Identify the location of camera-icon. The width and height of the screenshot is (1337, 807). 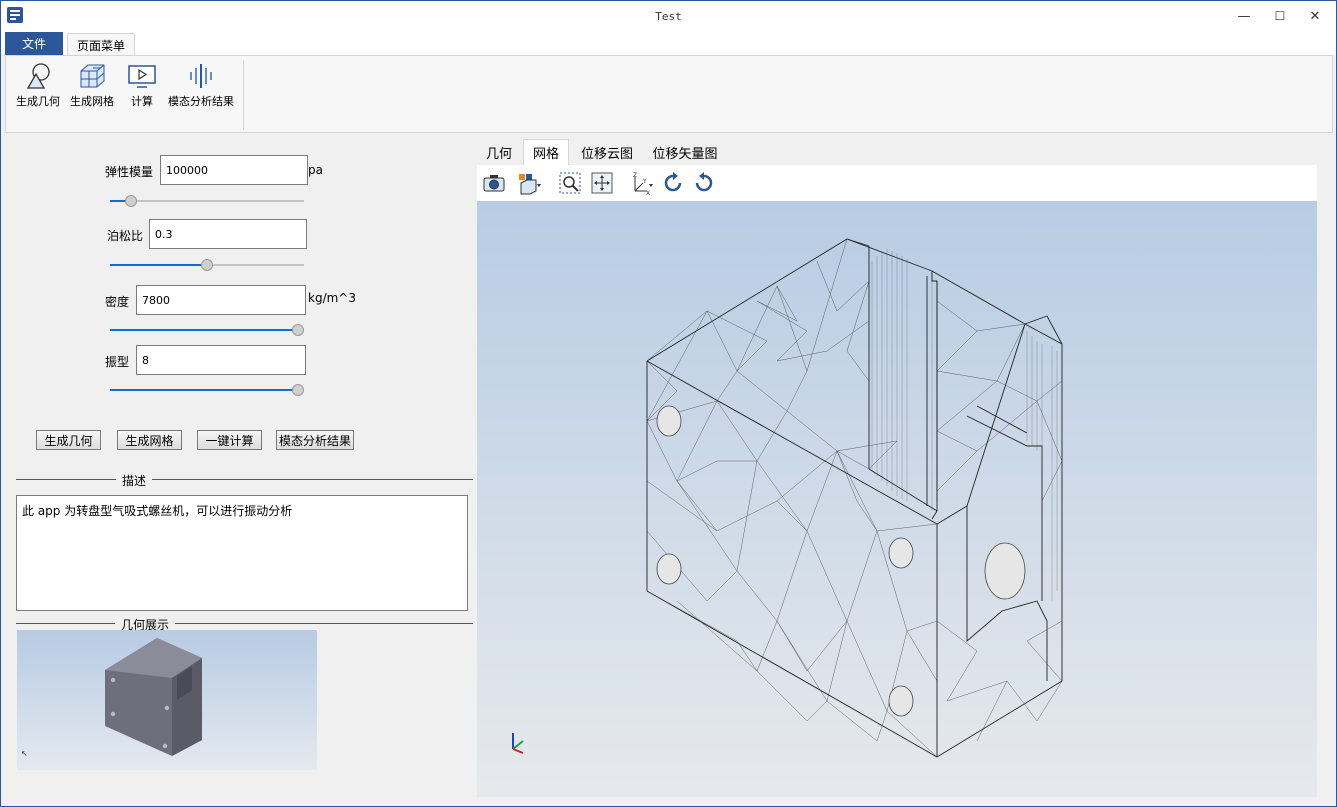
(494, 183).